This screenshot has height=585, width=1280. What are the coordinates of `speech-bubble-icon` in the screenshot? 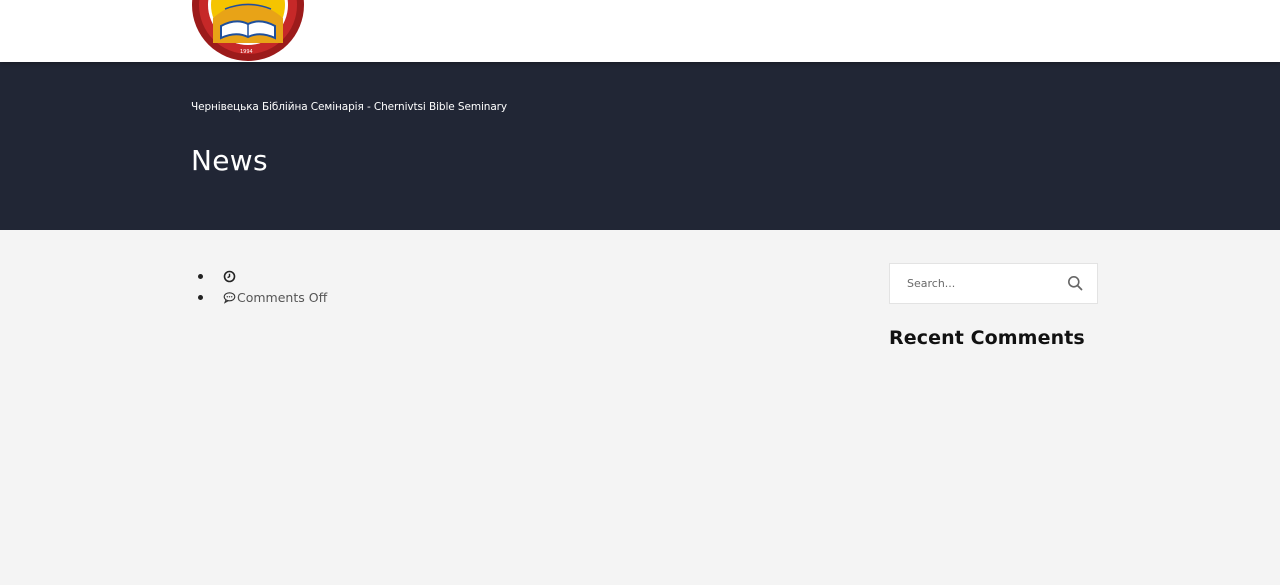 It's located at (229, 297).